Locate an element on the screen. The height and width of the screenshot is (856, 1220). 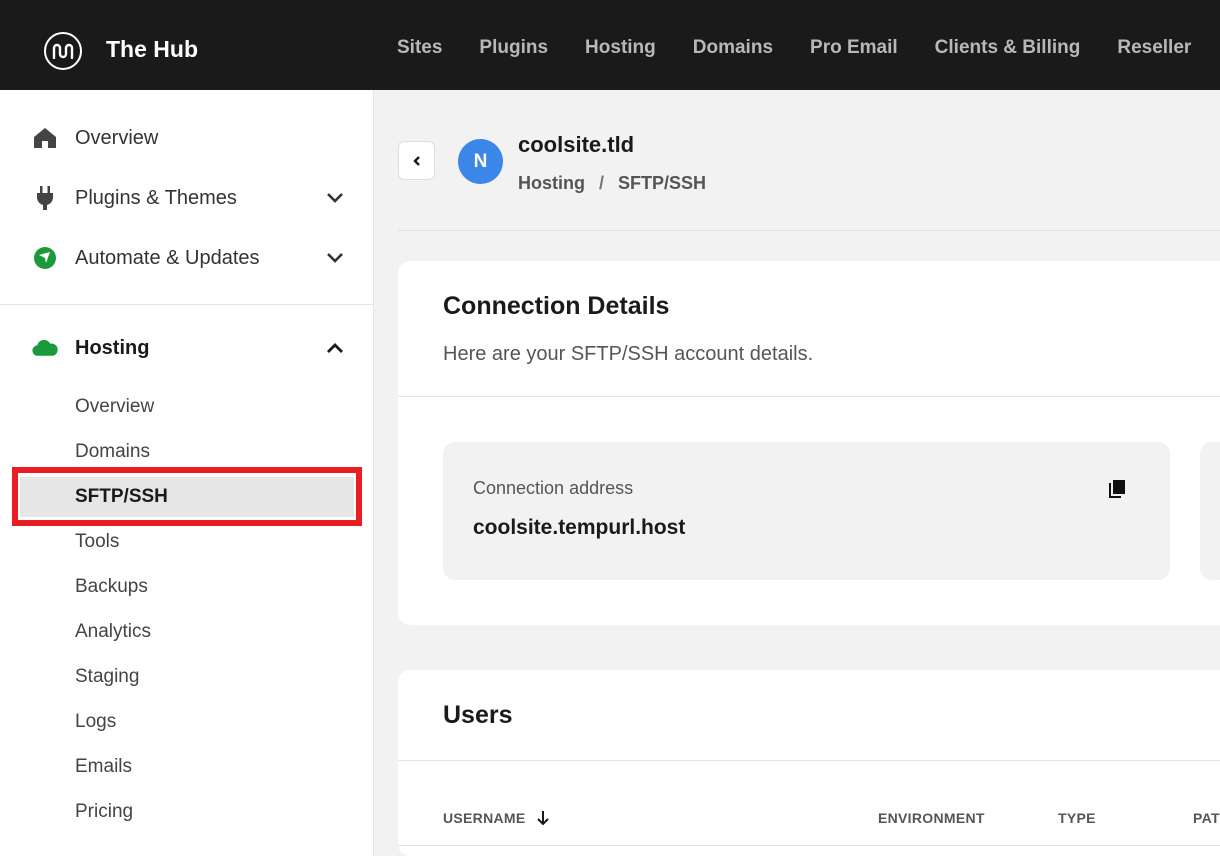
page-title: coolsite.tld is located at coordinates (576, 144).